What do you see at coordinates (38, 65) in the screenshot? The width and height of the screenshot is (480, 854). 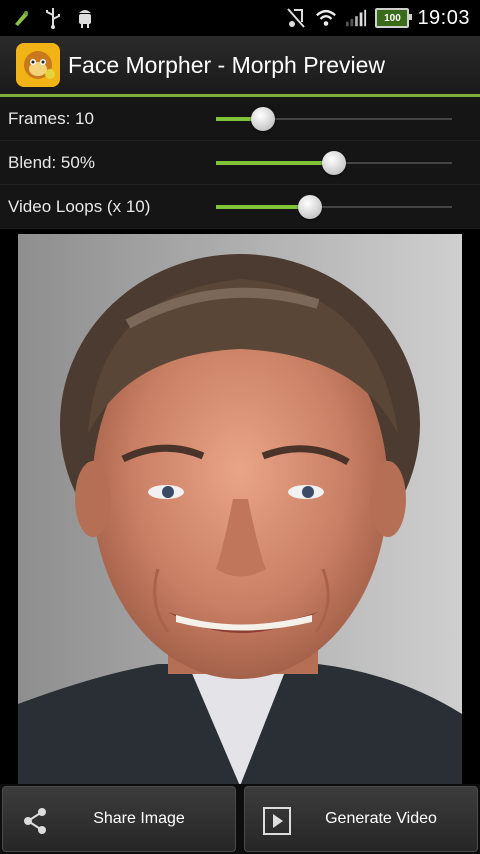 I see `monkey-face-icon` at bounding box center [38, 65].